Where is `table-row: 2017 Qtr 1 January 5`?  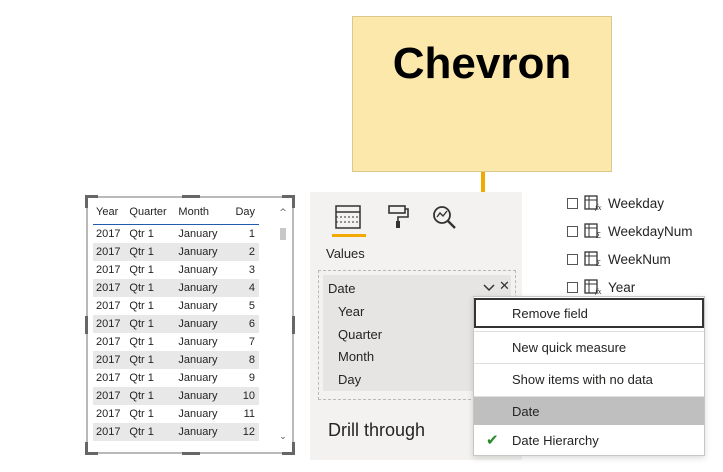 table-row: 2017 Qtr 1 January 5 is located at coordinates (176, 306).